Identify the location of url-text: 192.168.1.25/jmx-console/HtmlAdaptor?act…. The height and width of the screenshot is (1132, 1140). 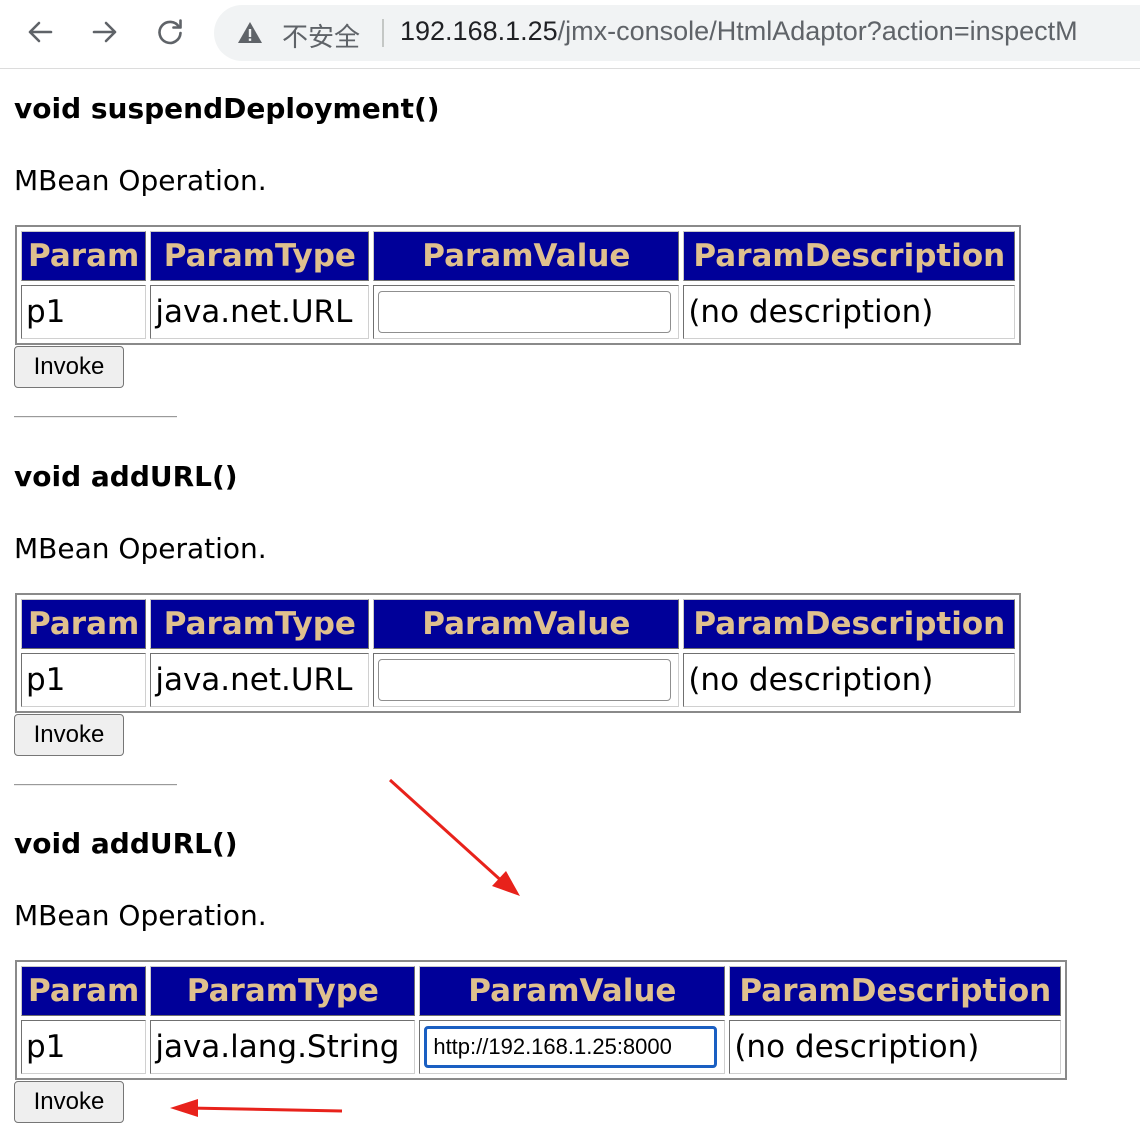
(739, 31).